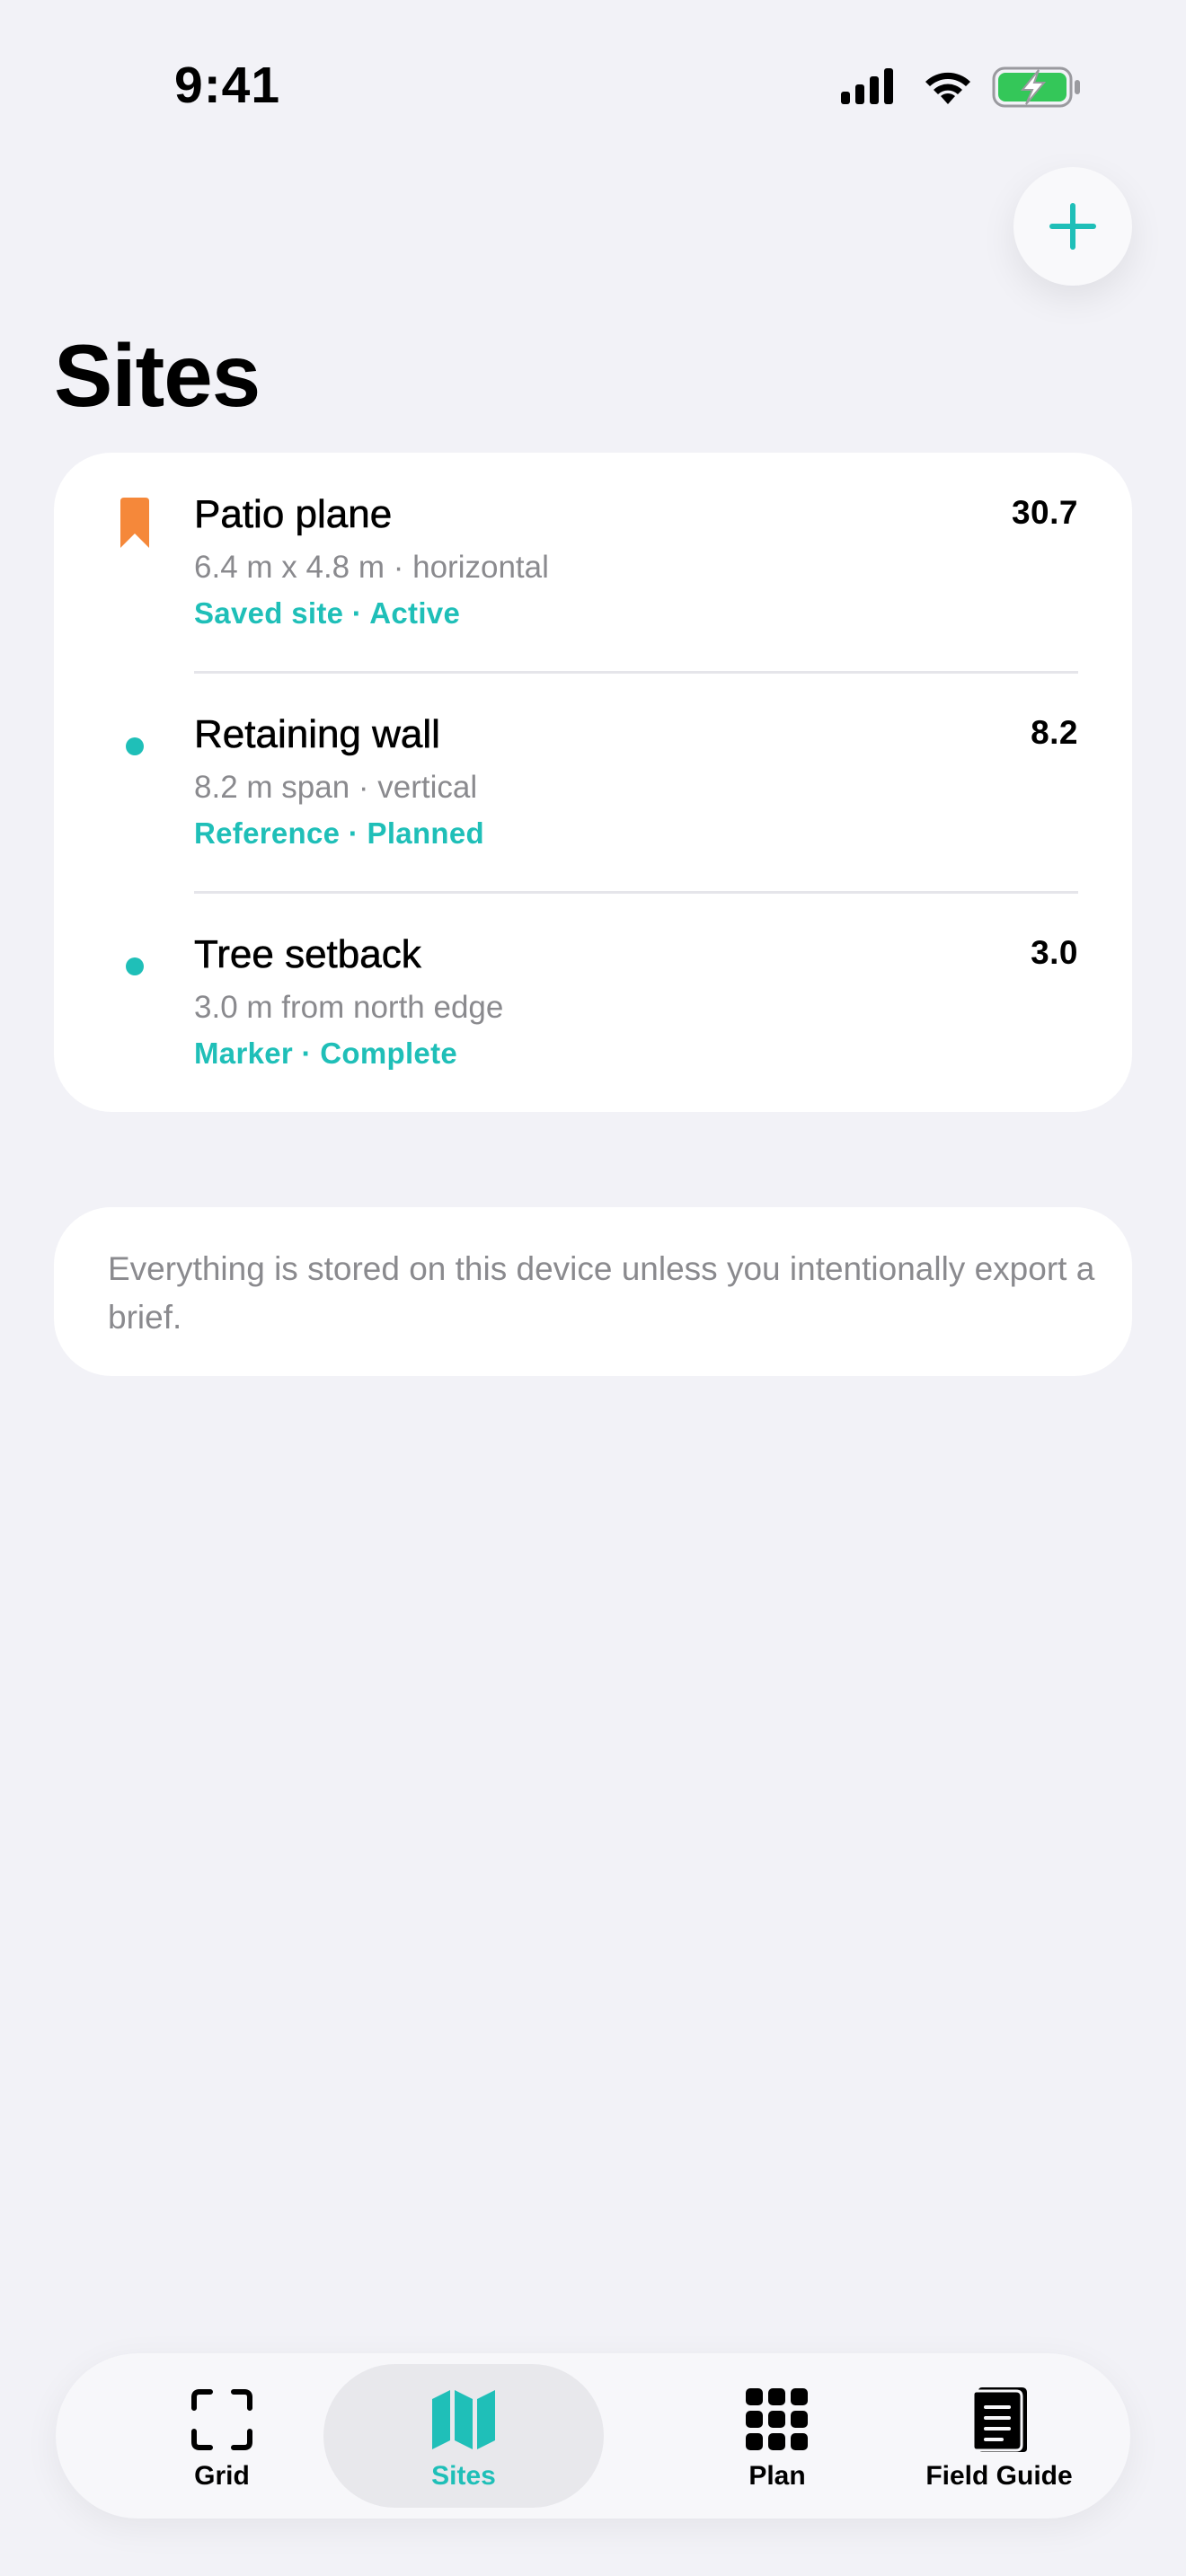 Image resolution: width=1186 pixels, height=2576 pixels. I want to click on tab-label: Sites, so click(463, 2476).